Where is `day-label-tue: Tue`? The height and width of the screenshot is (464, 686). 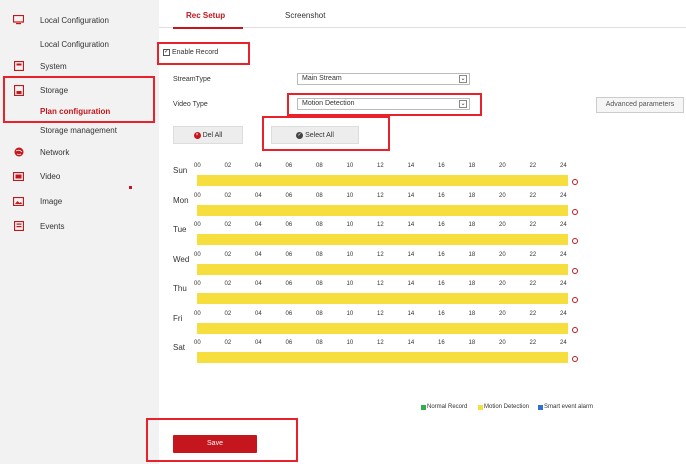 day-label-tue: Tue is located at coordinates (180, 229).